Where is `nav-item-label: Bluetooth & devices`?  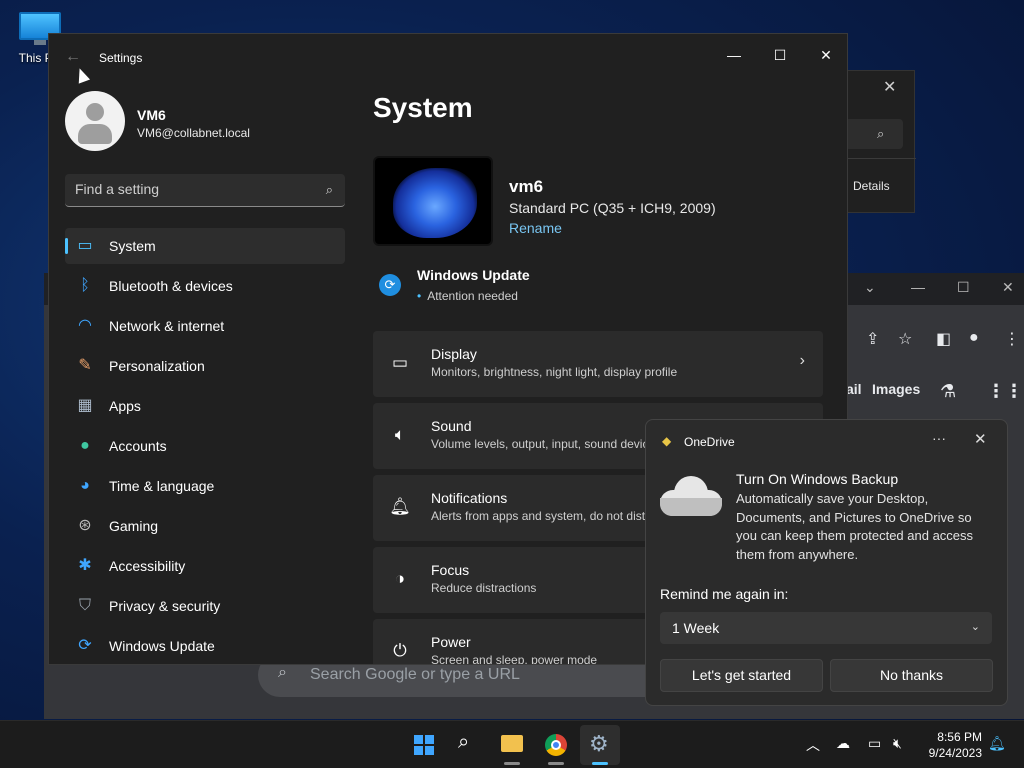 nav-item-label: Bluetooth & devices is located at coordinates (171, 286).